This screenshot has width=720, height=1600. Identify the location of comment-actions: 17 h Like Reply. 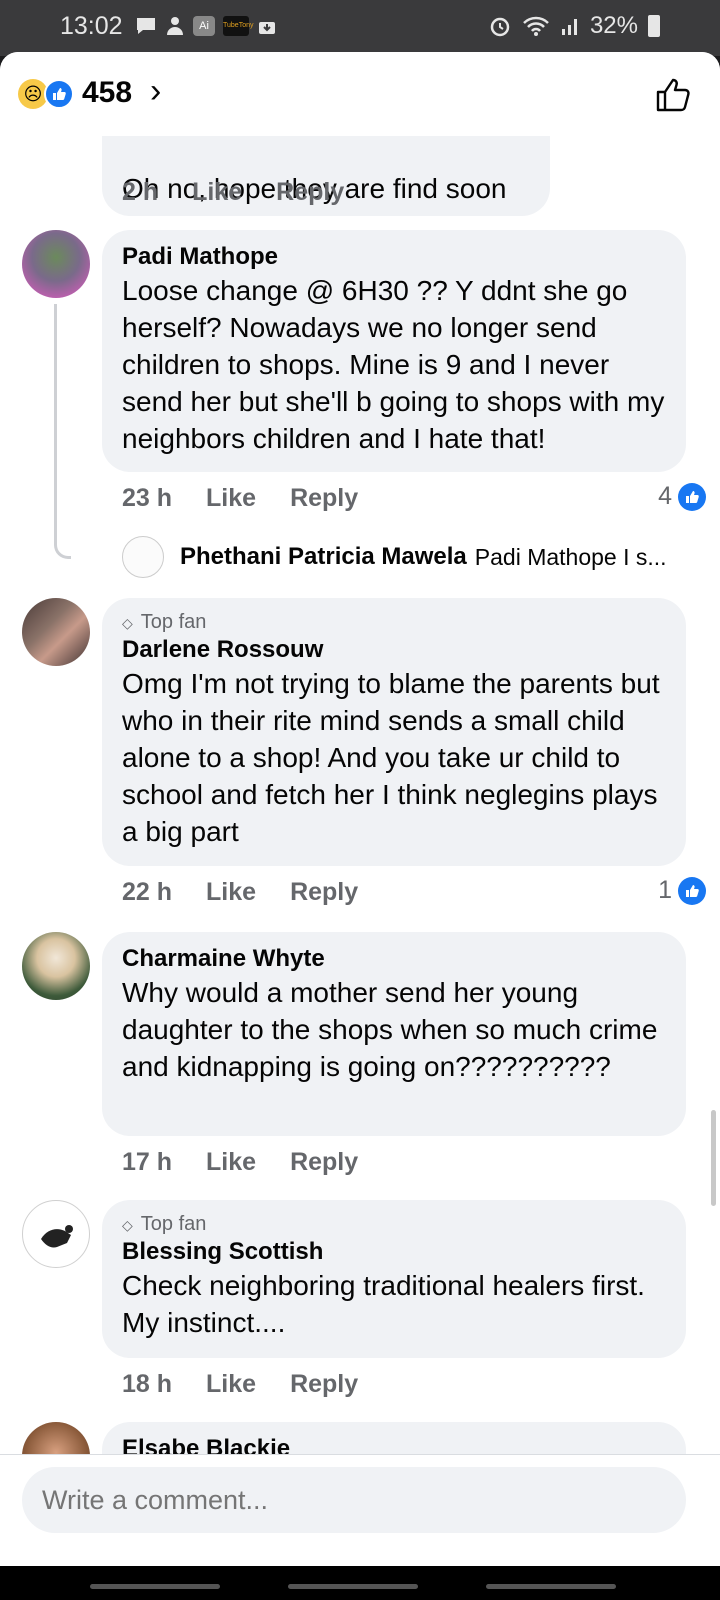
(240, 1162).